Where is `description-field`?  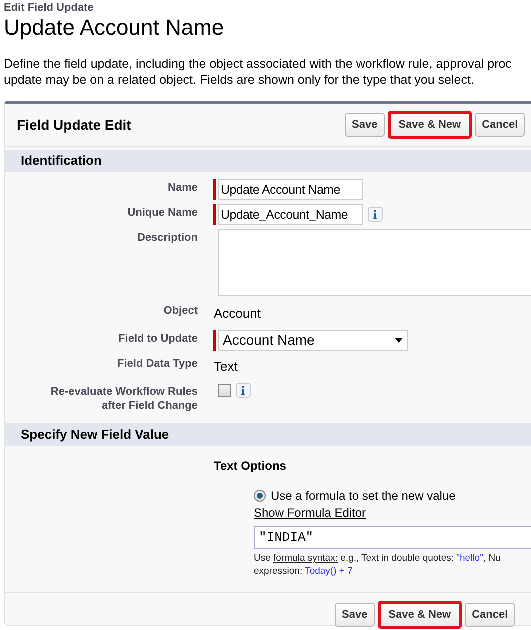 description-field is located at coordinates (374, 262).